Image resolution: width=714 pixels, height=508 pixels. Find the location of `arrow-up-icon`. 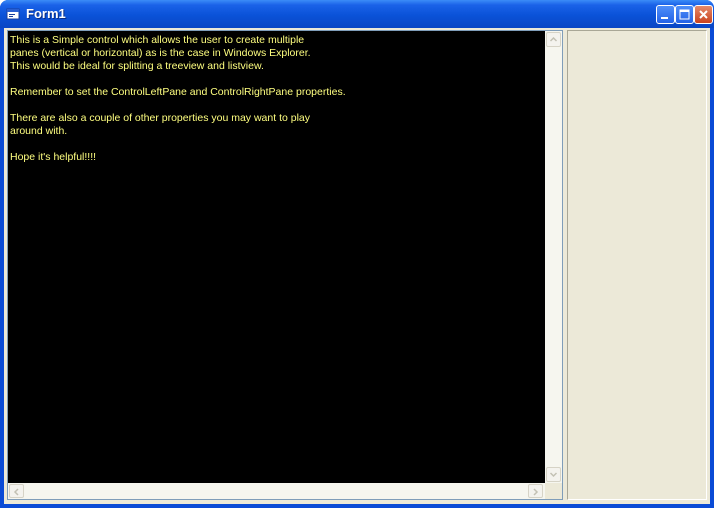

arrow-up-icon is located at coordinates (553, 39).